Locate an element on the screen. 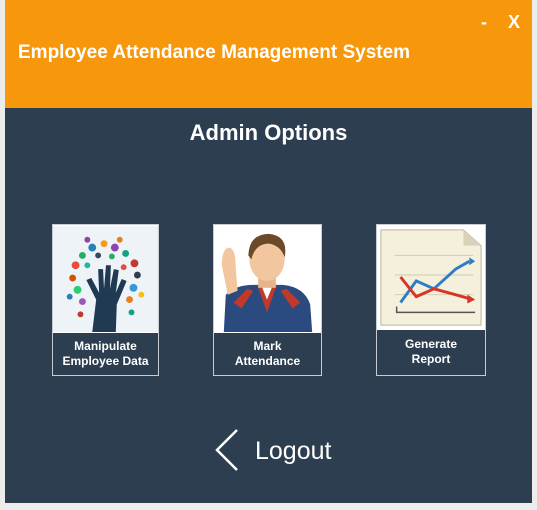 Image resolution: width=537 pixels, height=510 pixels. close-button: X is located at coordinates (514, 22).